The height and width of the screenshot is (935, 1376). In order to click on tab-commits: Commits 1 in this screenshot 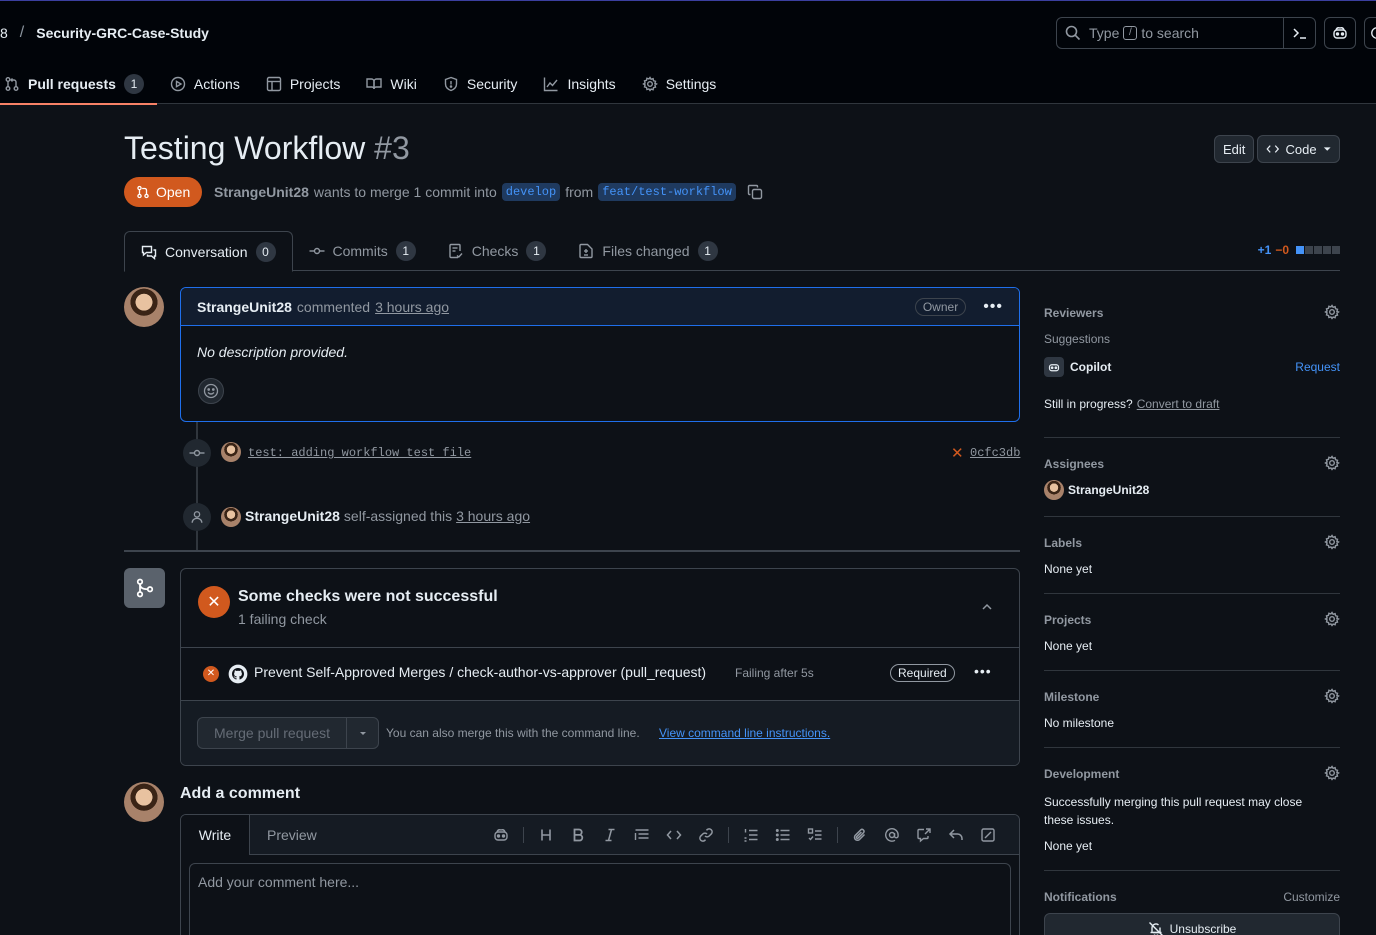, I will do `click(362, 251)`.